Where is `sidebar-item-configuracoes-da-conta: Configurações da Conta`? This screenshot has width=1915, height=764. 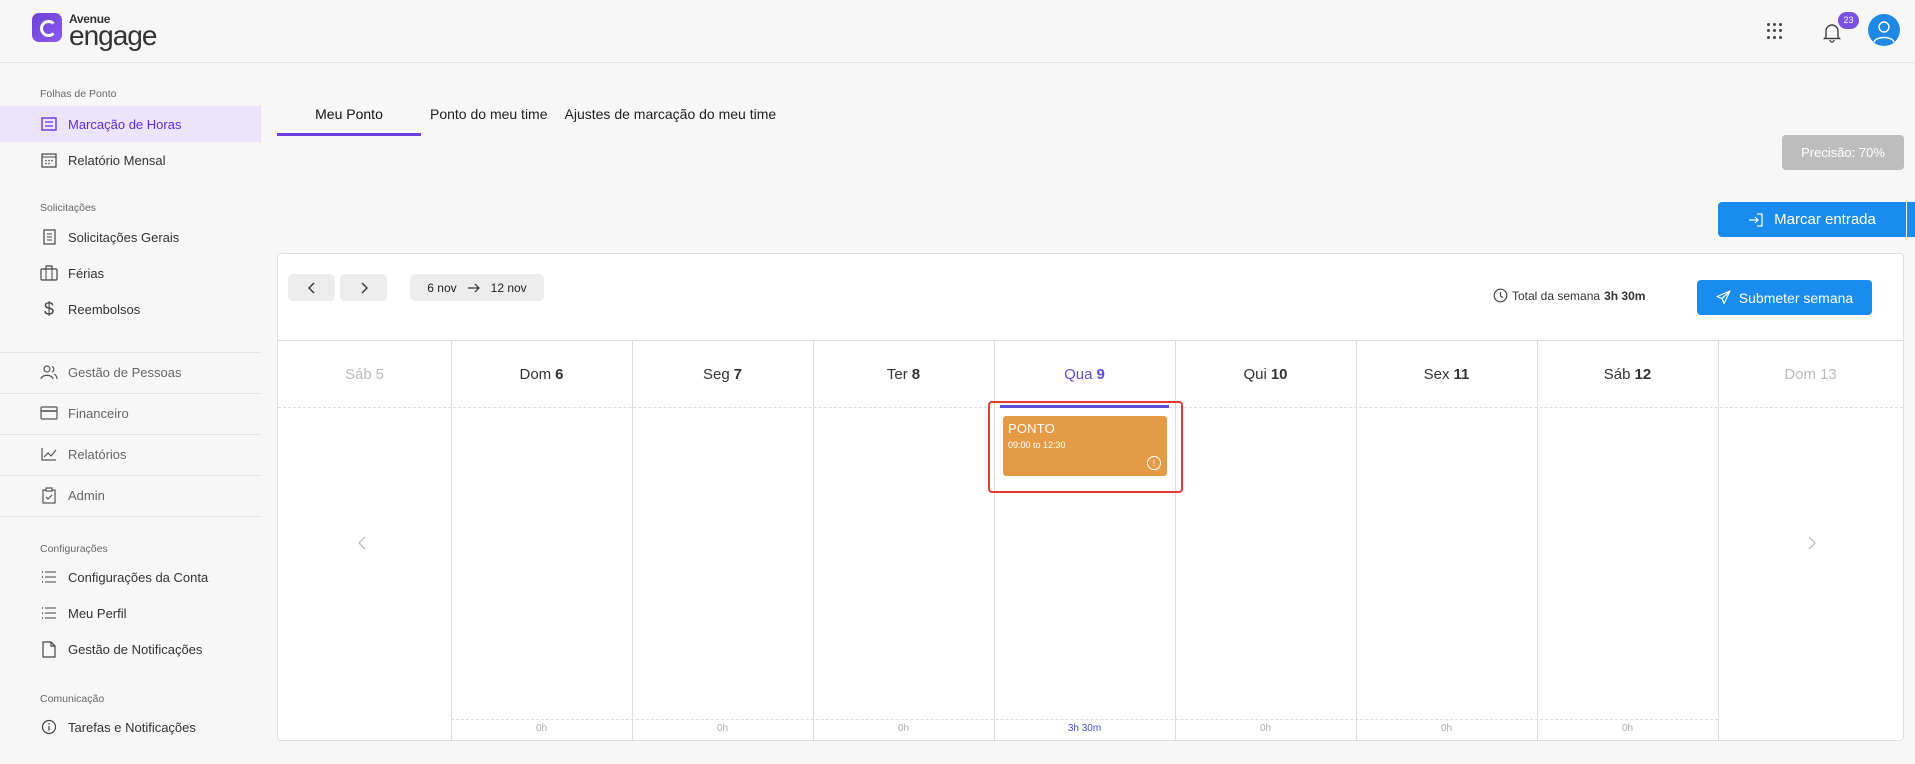
sidebar-item-configuracoes-da-conta: Configurações da Conta is located at coordinates (130, 577).